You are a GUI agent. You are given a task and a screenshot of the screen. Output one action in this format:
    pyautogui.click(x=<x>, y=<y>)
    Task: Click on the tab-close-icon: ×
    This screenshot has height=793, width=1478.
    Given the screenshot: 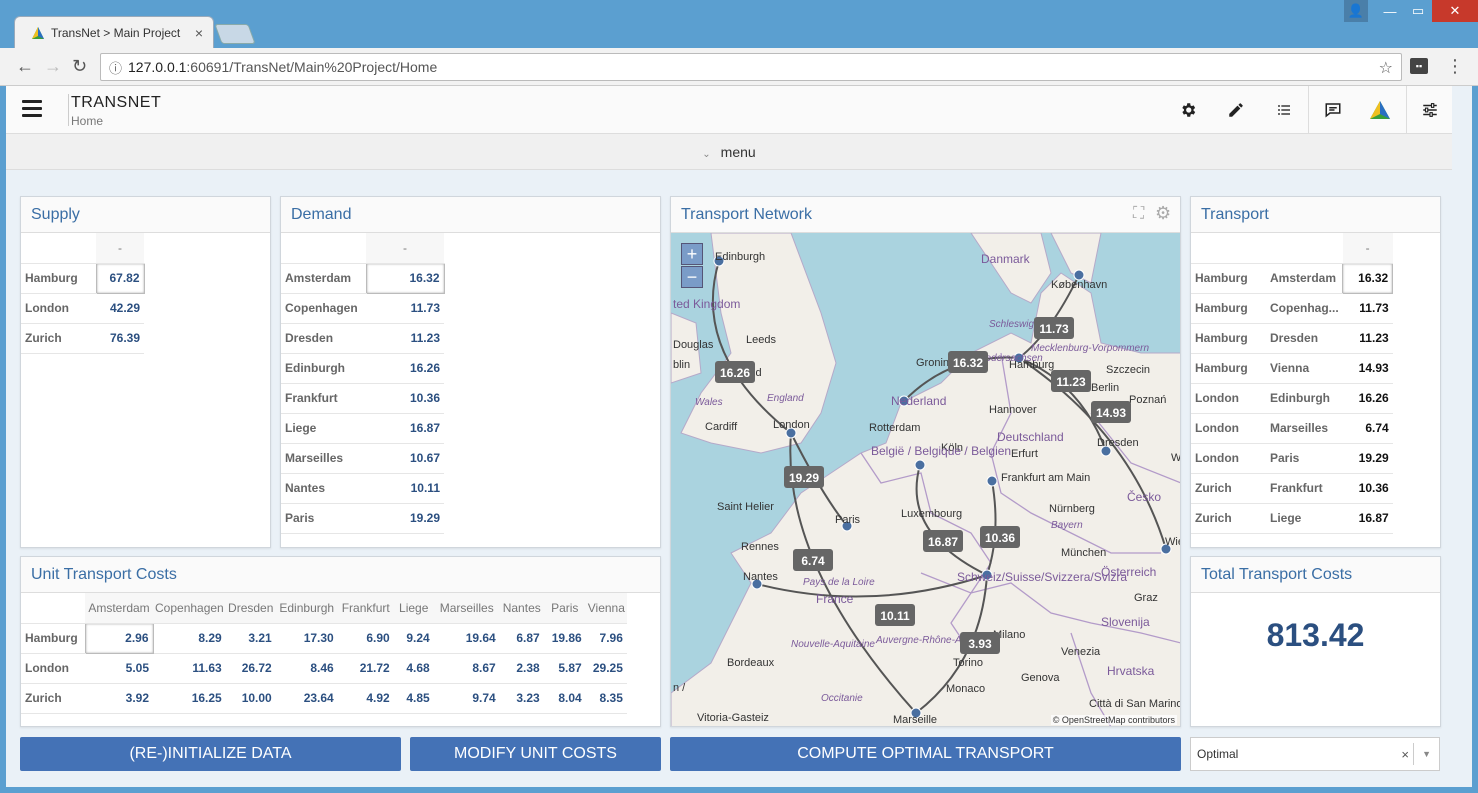 What is the action you would take?
    pyautogui.click(x=199, y=33)
    